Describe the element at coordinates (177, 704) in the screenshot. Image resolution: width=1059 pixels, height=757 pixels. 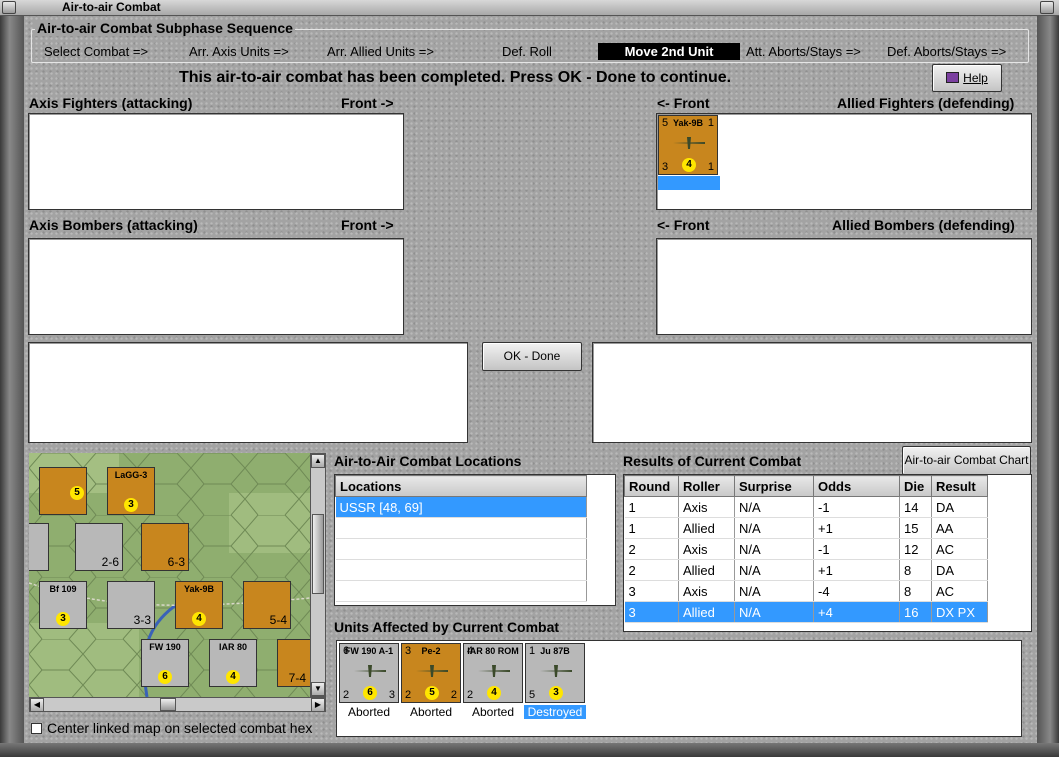
I see `map-horizontal-scrollbar: ◀ ▶` at that location.